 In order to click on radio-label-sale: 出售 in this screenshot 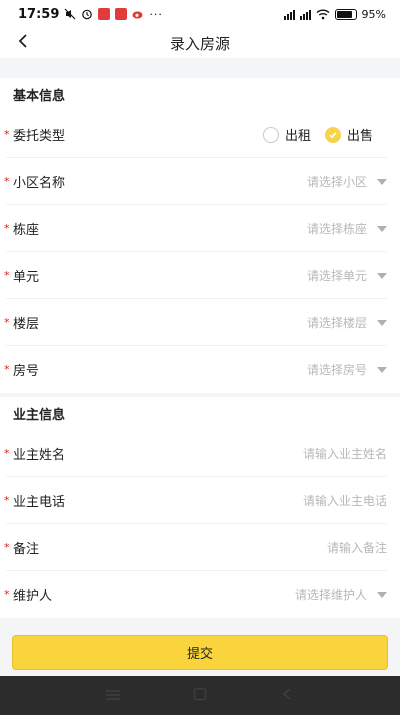, I will do `click(359, 136)`.